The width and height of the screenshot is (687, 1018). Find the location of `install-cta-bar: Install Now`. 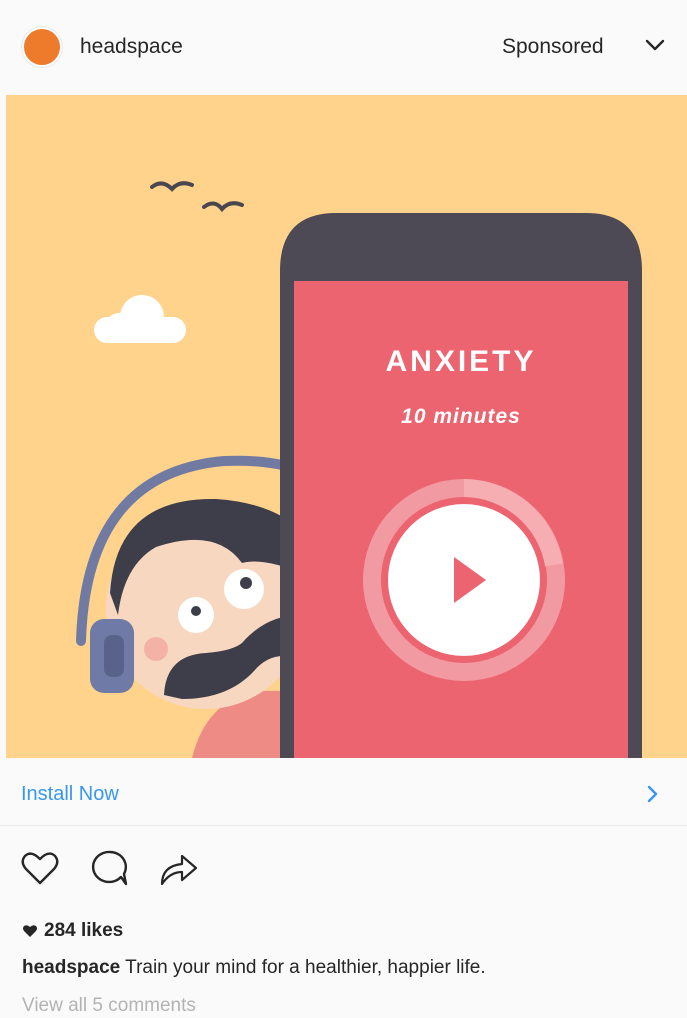

install-cta-bar: Install Now is located at coordinates (343, 792).